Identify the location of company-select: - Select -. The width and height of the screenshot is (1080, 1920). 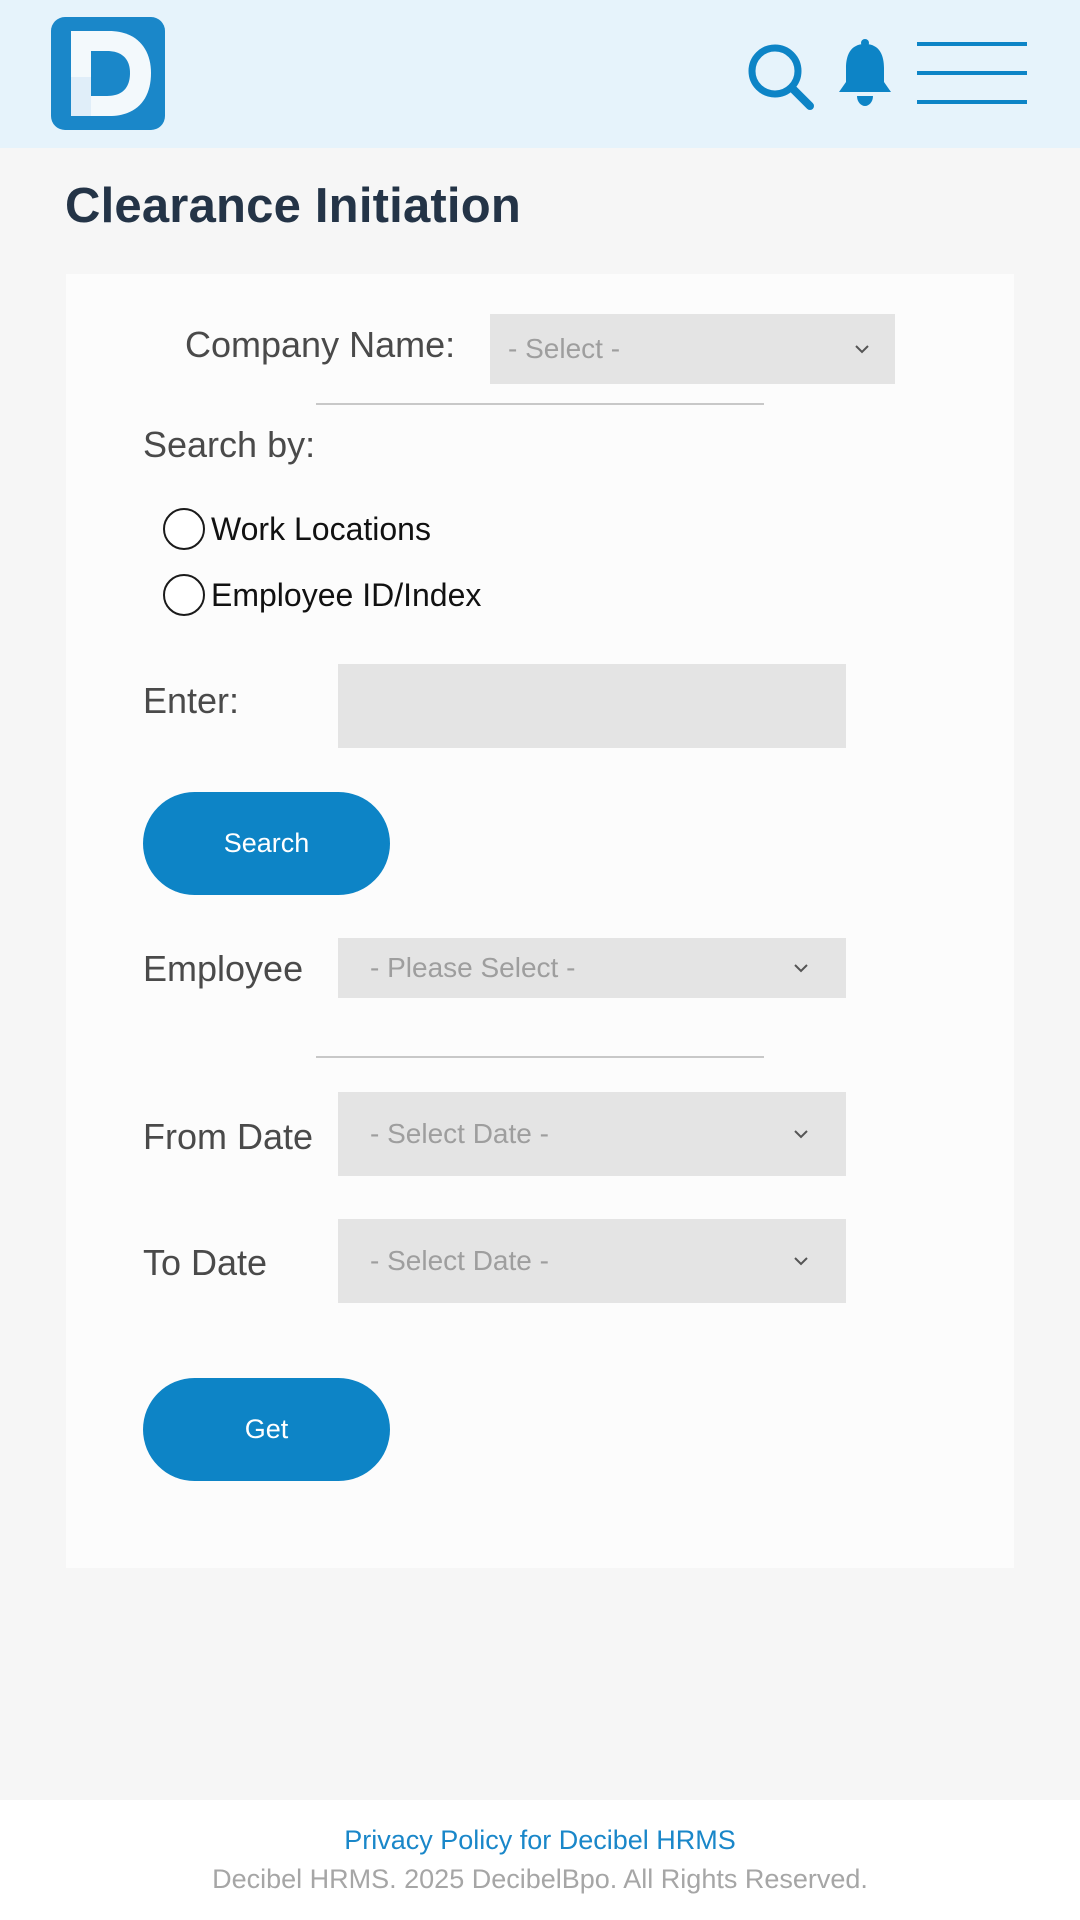
(692, 349).